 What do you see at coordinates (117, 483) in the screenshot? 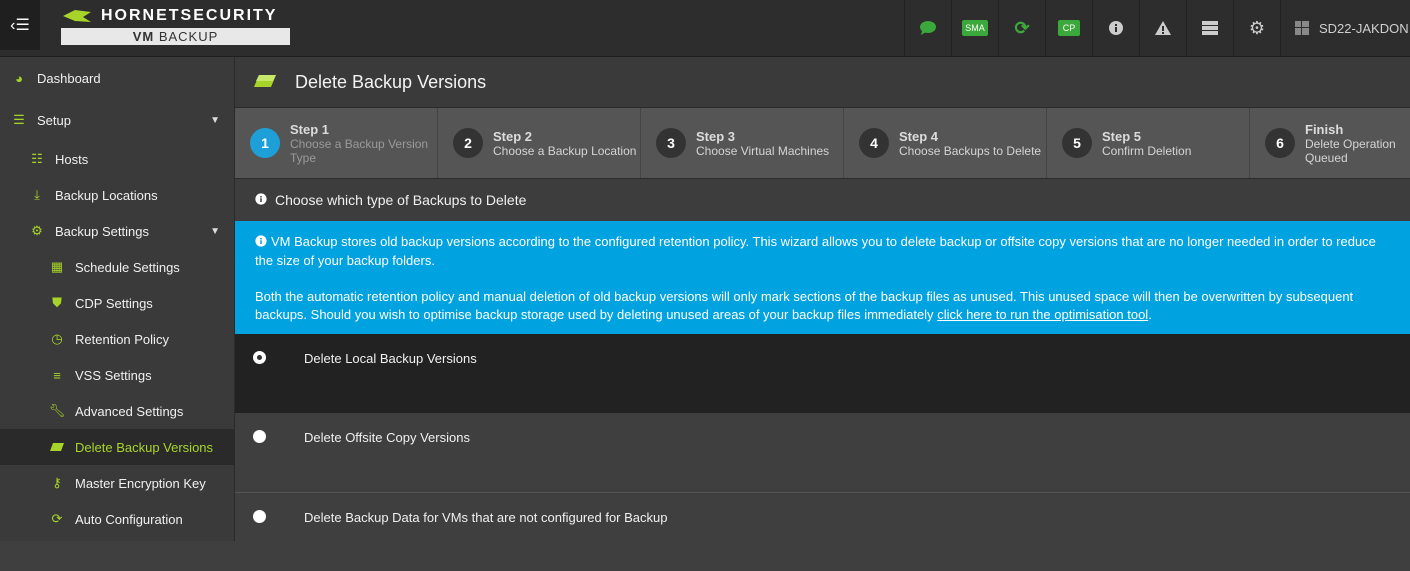
I see `sidebar-item-master-encryption-key: ⚷ Master Encryption Key` at bounding box center [117, 483].